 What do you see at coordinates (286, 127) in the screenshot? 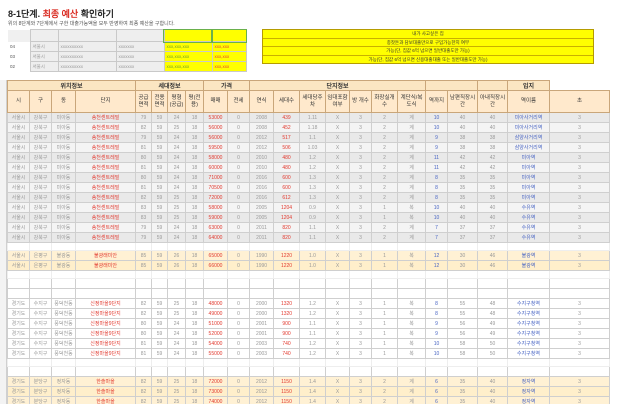
I see `table-cell: 452` at bounding box center [286, 127].